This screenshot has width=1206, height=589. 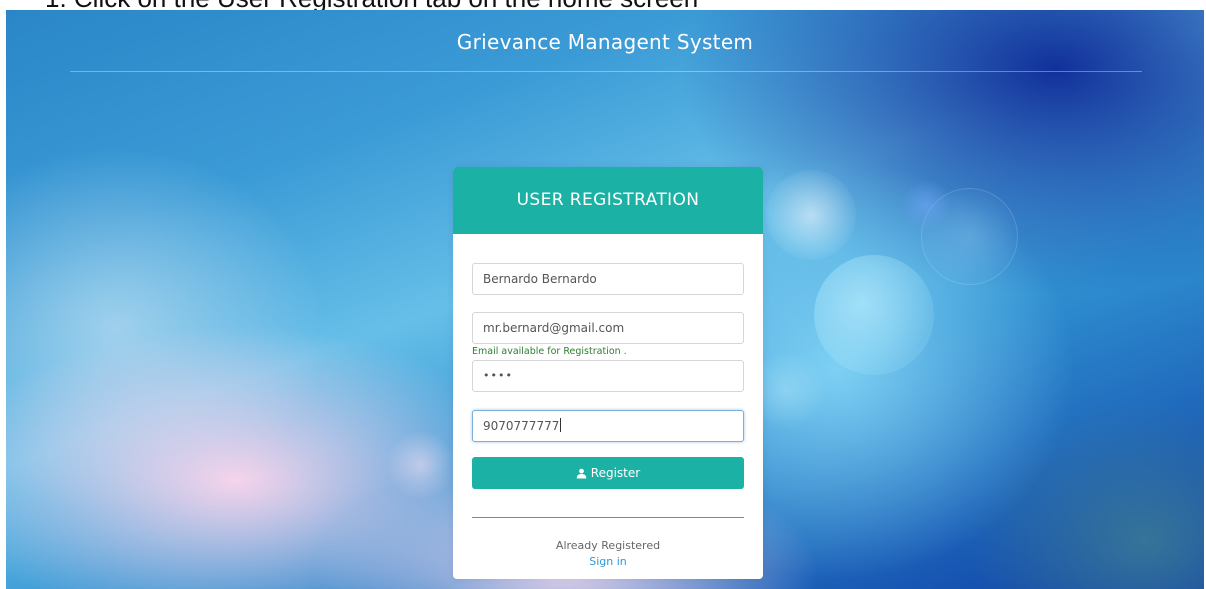 What do you see at coordinates (549, 351) in the screenshot?
I see `email-availability-hint: Email available for Registration .` at bounding box center [549, 351].